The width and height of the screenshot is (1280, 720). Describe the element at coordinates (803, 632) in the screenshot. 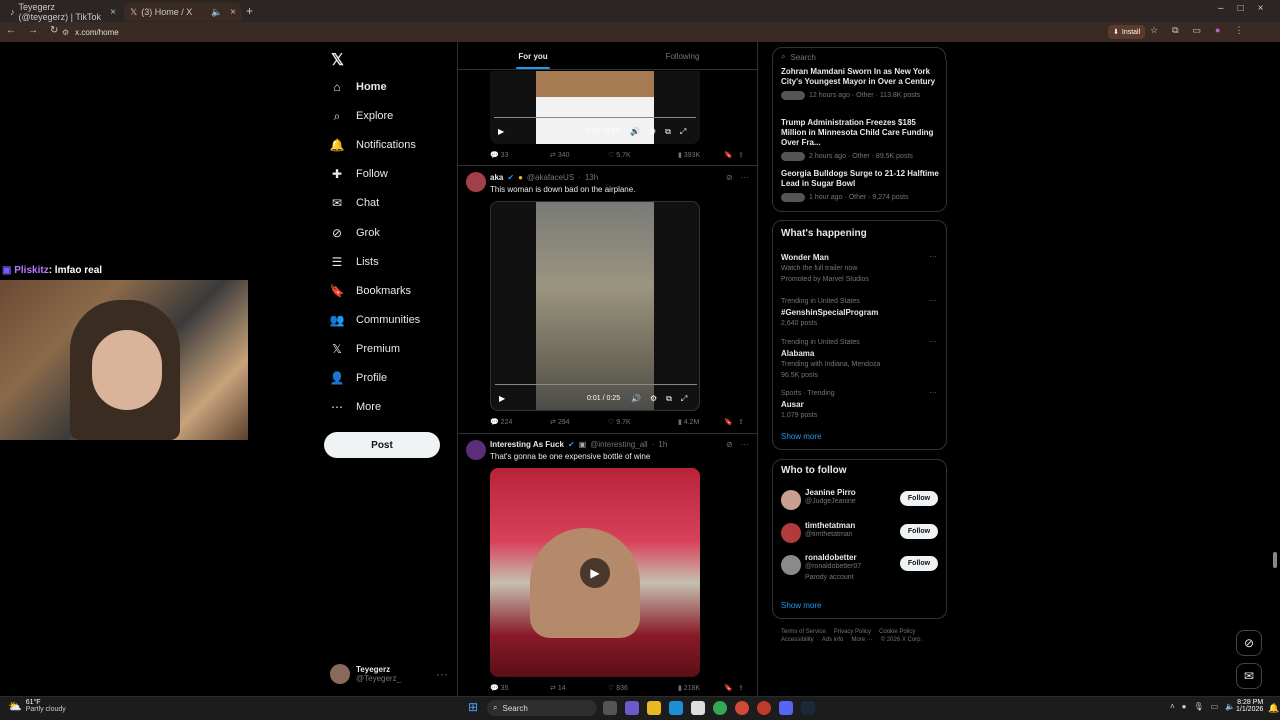

I see `footer-link: Terms of Service` at that location.